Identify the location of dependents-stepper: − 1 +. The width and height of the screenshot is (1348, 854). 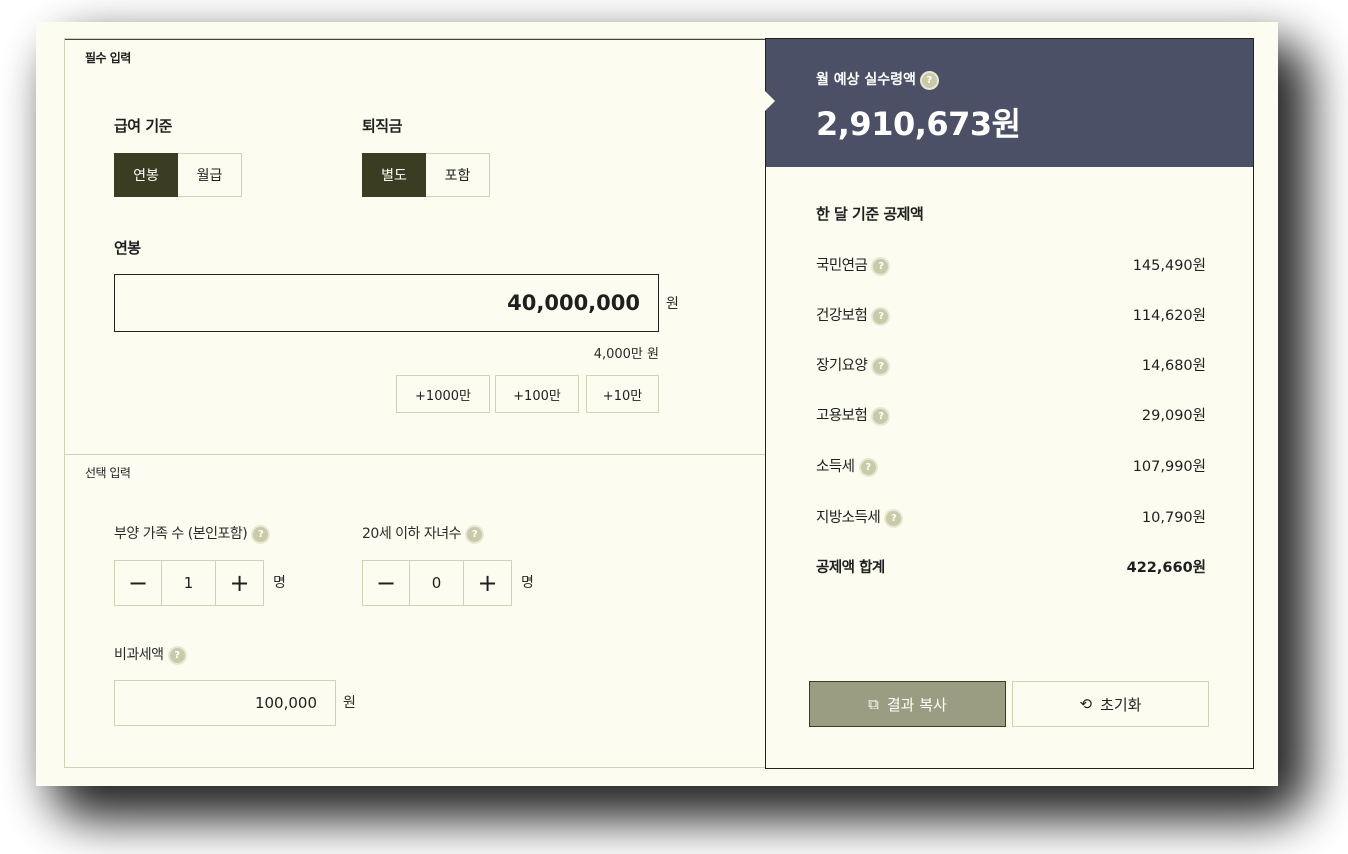
(189, 583).